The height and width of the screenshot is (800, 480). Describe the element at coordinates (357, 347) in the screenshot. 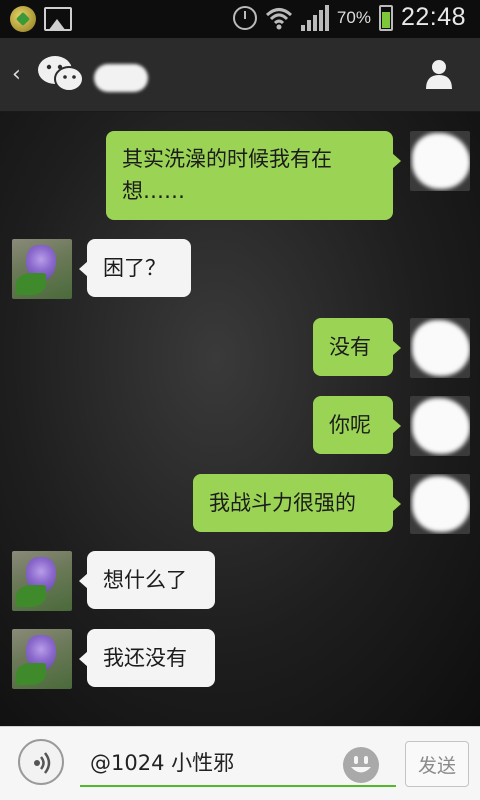

I see `message-bubble-outgoing: 没有` at that location.